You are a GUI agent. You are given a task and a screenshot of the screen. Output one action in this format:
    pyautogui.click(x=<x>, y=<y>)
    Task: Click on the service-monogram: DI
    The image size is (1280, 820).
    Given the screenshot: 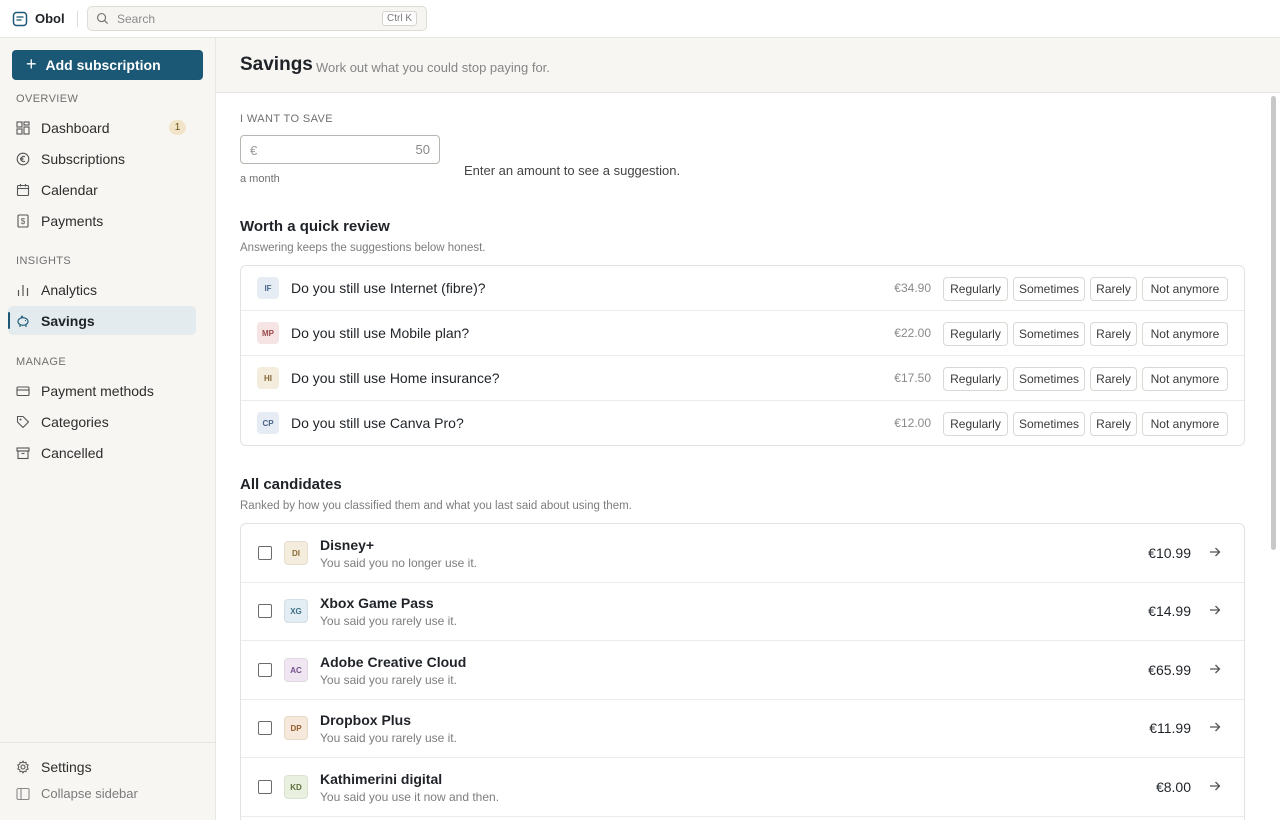 What is the action you would take?
    pyautogui.click(x=296, y=553)
    